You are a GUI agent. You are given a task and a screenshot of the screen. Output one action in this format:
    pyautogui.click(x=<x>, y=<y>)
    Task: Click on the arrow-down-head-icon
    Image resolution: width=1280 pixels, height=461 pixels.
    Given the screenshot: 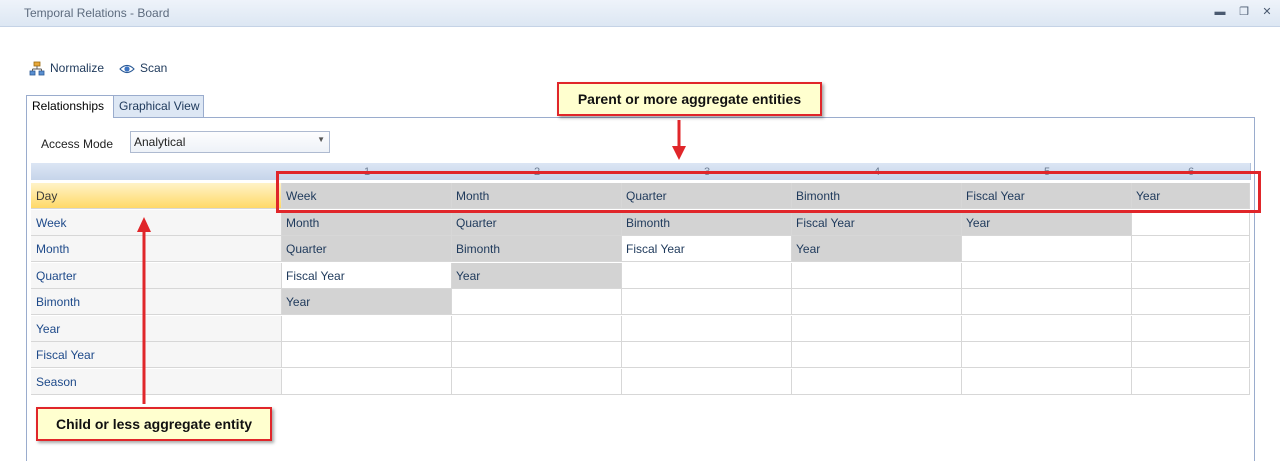 What is the action you would take?
    pyautogui.click(x=679, y=153)
    